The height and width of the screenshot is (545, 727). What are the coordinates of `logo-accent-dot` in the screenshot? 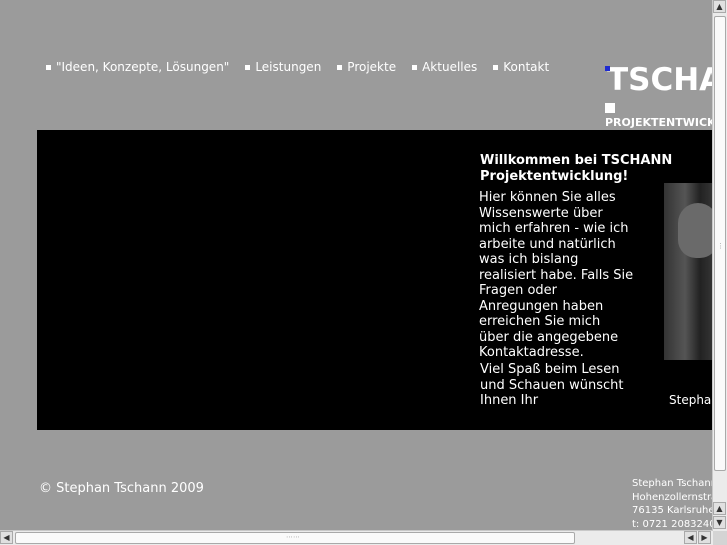 It's located at (607, 68).